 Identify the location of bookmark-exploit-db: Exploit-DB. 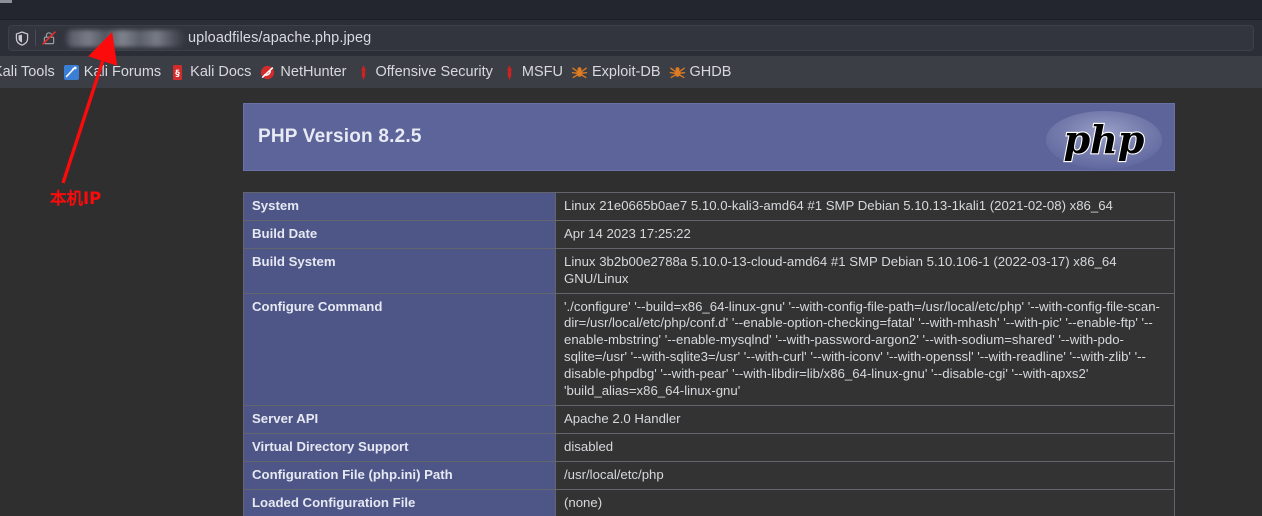
(617, 72).